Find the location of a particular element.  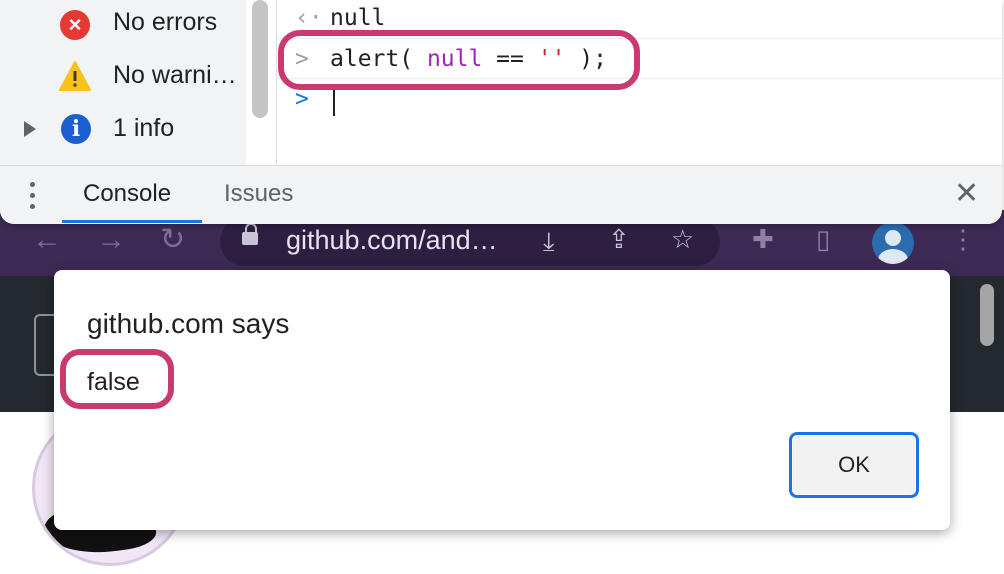

annotation-highlight-console is located at coordinates (459, 60).